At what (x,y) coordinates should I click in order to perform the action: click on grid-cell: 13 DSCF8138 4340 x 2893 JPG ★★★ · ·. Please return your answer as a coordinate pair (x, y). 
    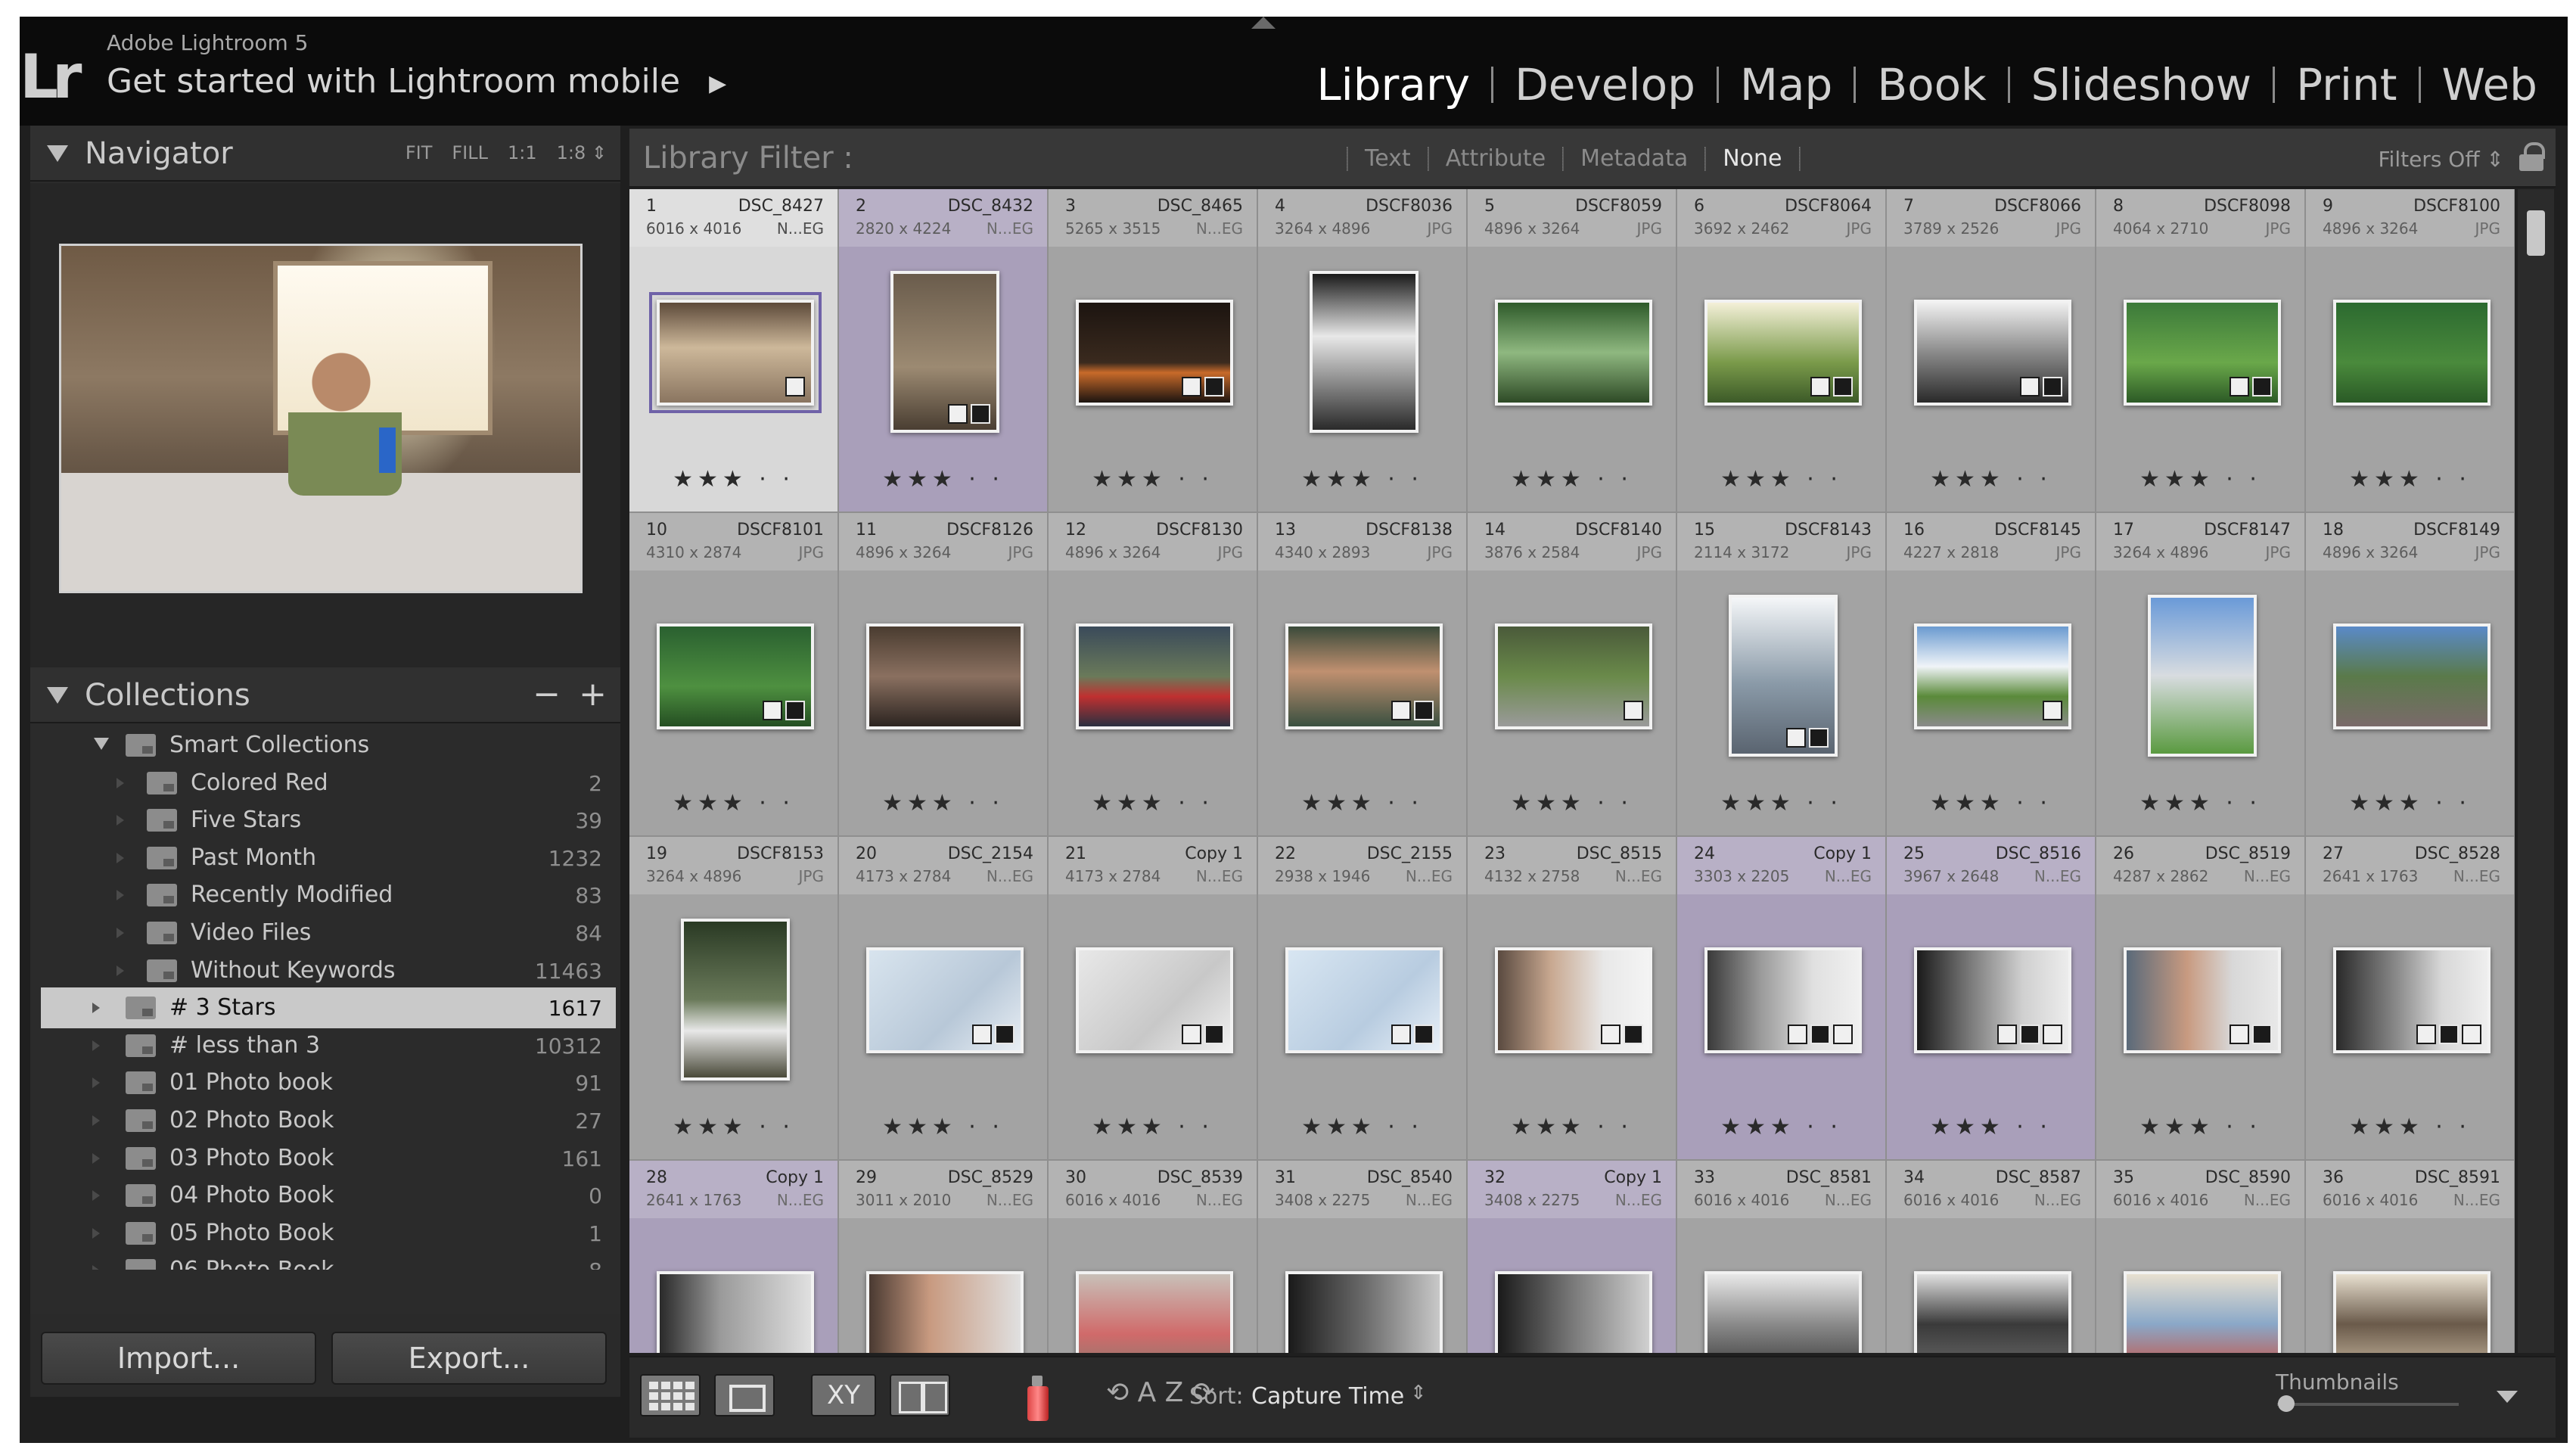
    Looking at the image, I should click on (1362, 674).